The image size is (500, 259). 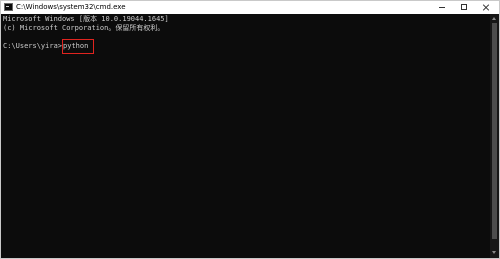 What do you see at coordinates (71, 7) in the screenshot?
I see `window-title: C:\Windows\system32\cmd.exe` at bounding box center [71, 7].